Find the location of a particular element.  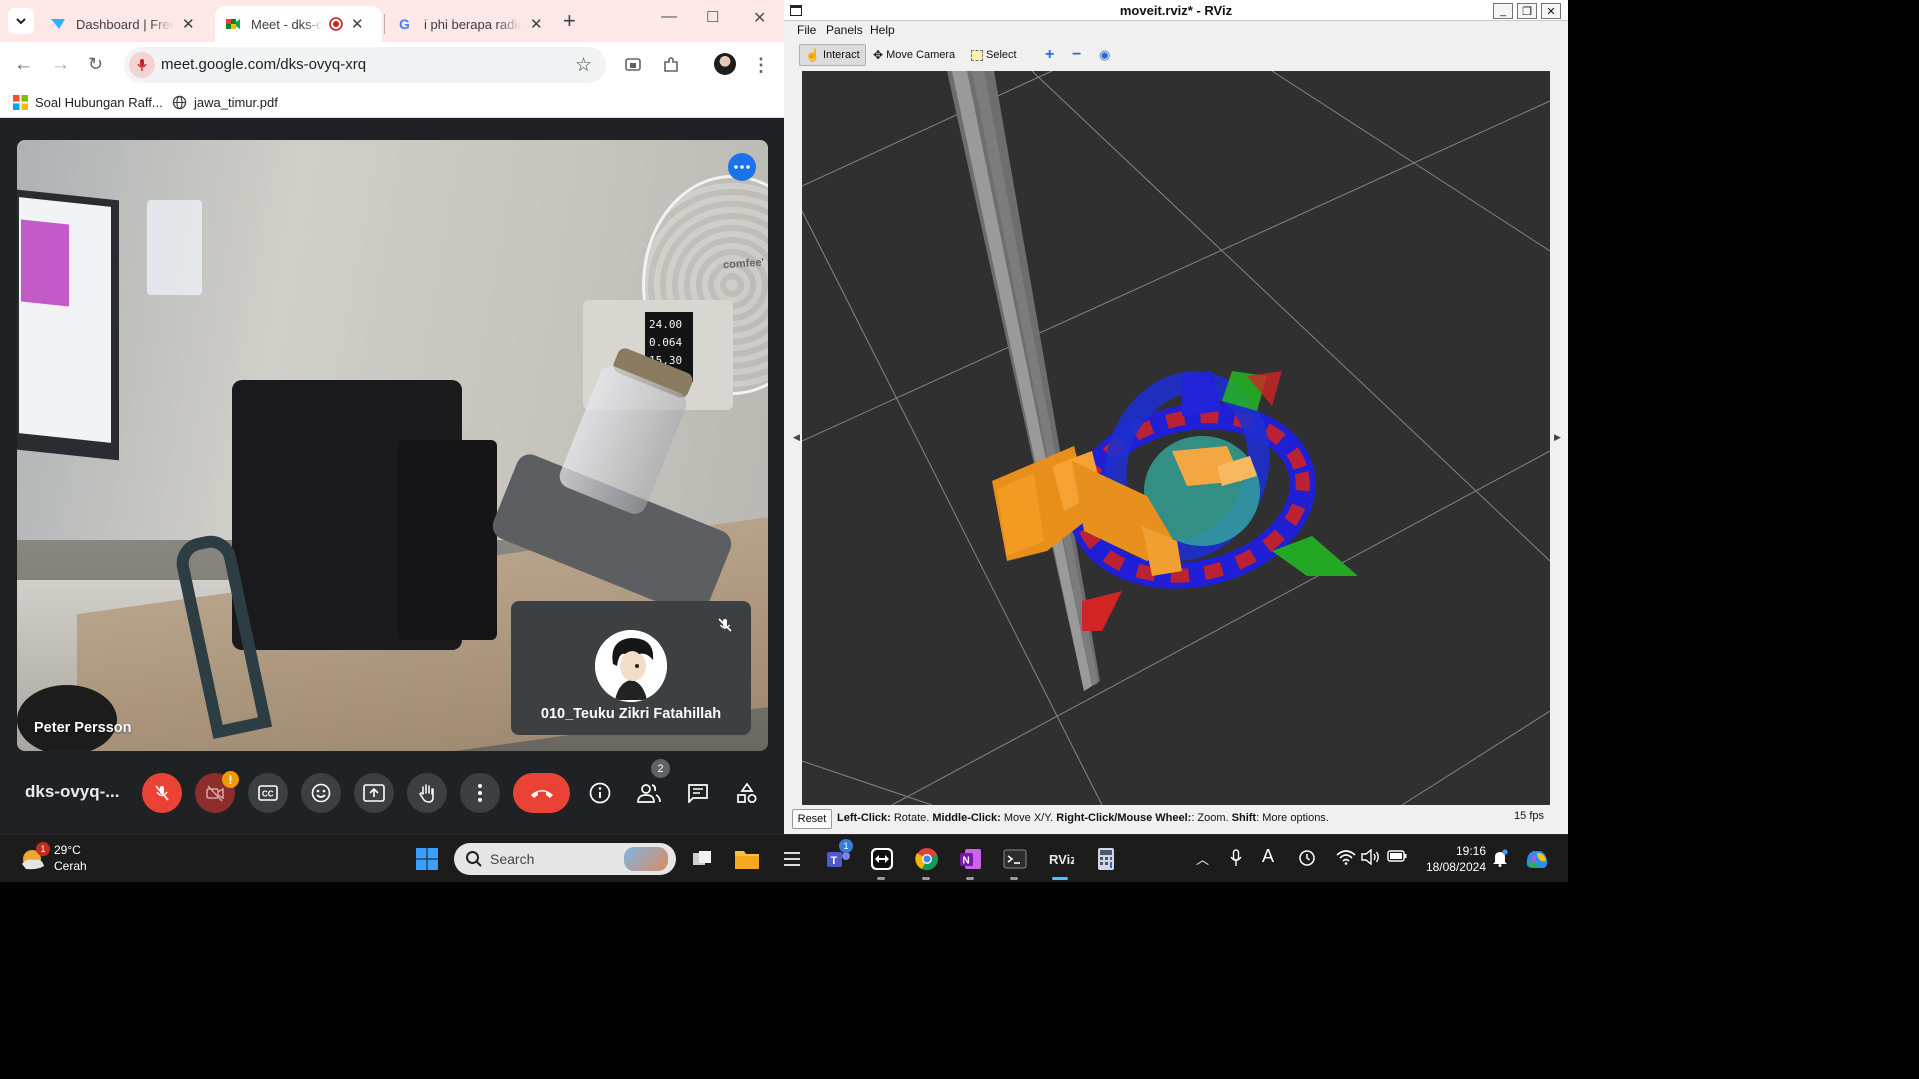

tab-freelancer: Dashboard | Freelancer ✕ is located at coordinates (126, 24).